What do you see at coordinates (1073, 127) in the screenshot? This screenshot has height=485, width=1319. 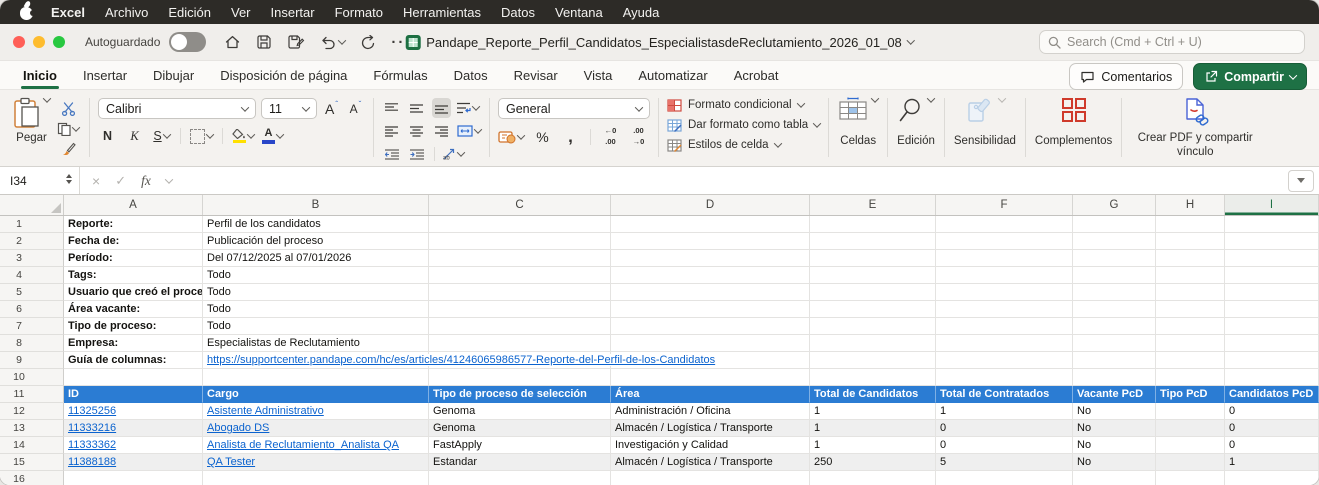 I see `addins-button: Complementos` at bounding box center [1073, 127].